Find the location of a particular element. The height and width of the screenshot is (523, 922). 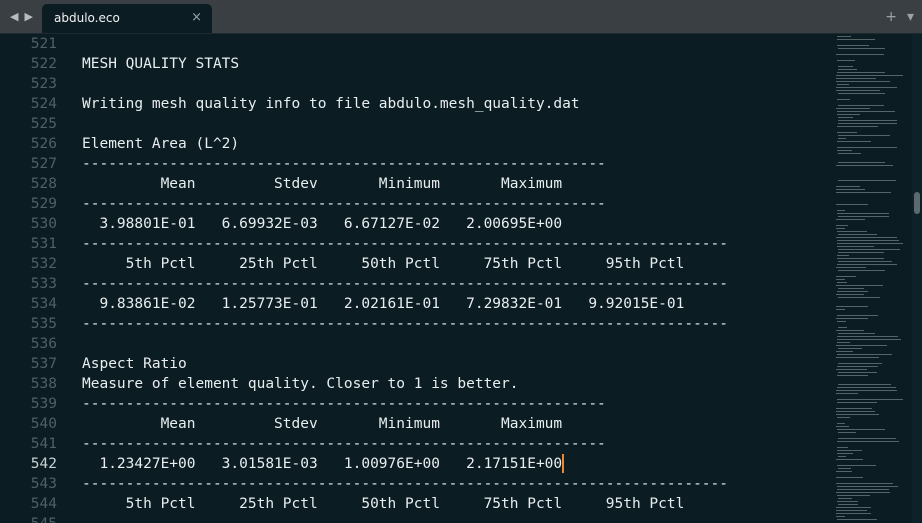

line-number: 532 is located at coordinates (43, 264).